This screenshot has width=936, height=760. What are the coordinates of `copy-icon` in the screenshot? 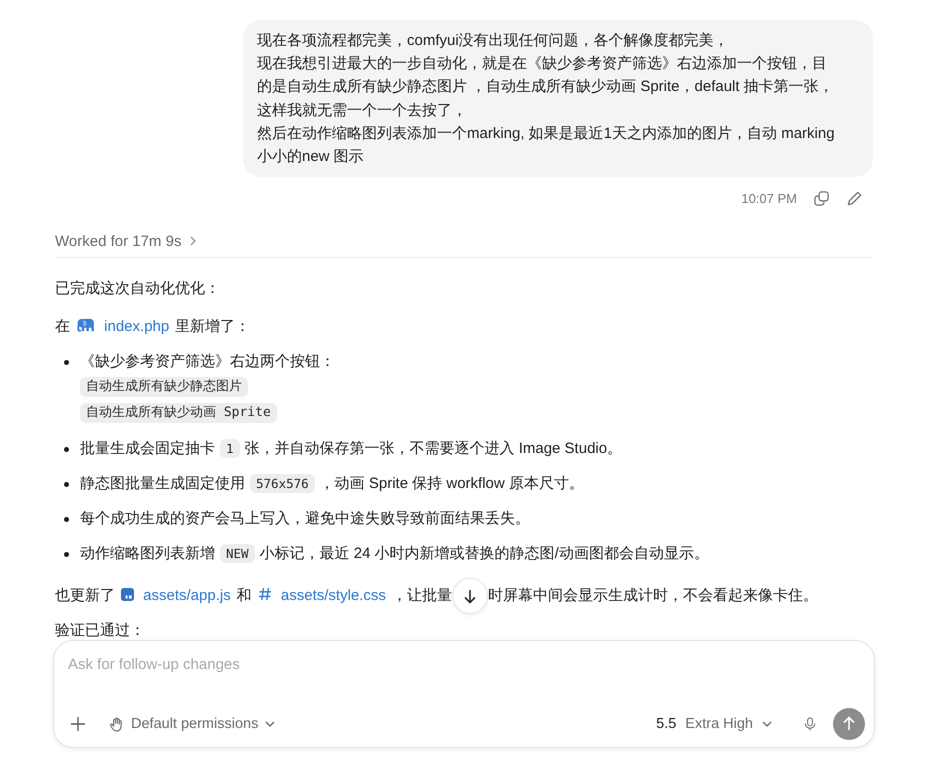 It's located at (821, 198).